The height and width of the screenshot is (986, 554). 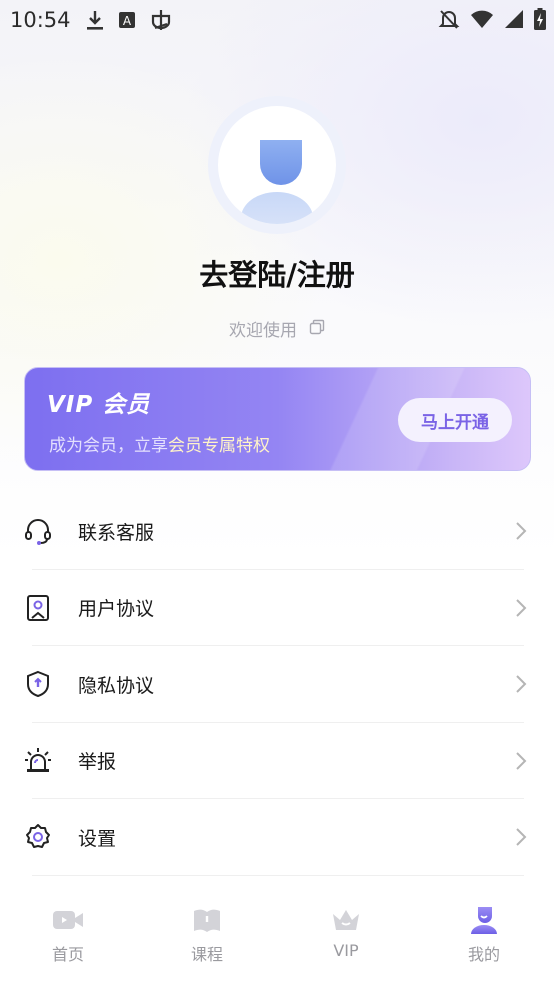 I want to click on vip-subtitle-highlight: 会员专属特权, so click(x=219, y=446).